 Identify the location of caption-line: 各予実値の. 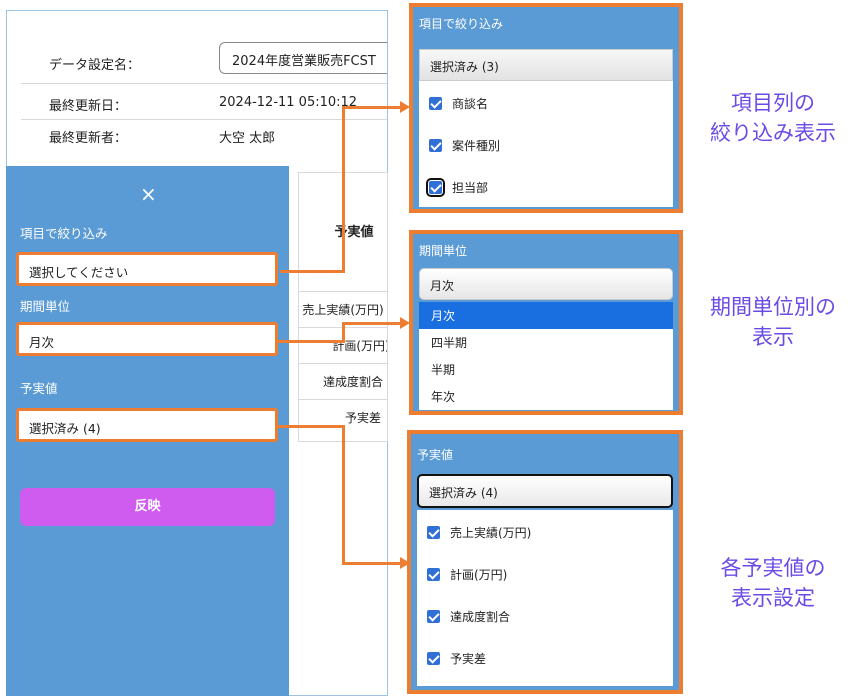
(773, 568).